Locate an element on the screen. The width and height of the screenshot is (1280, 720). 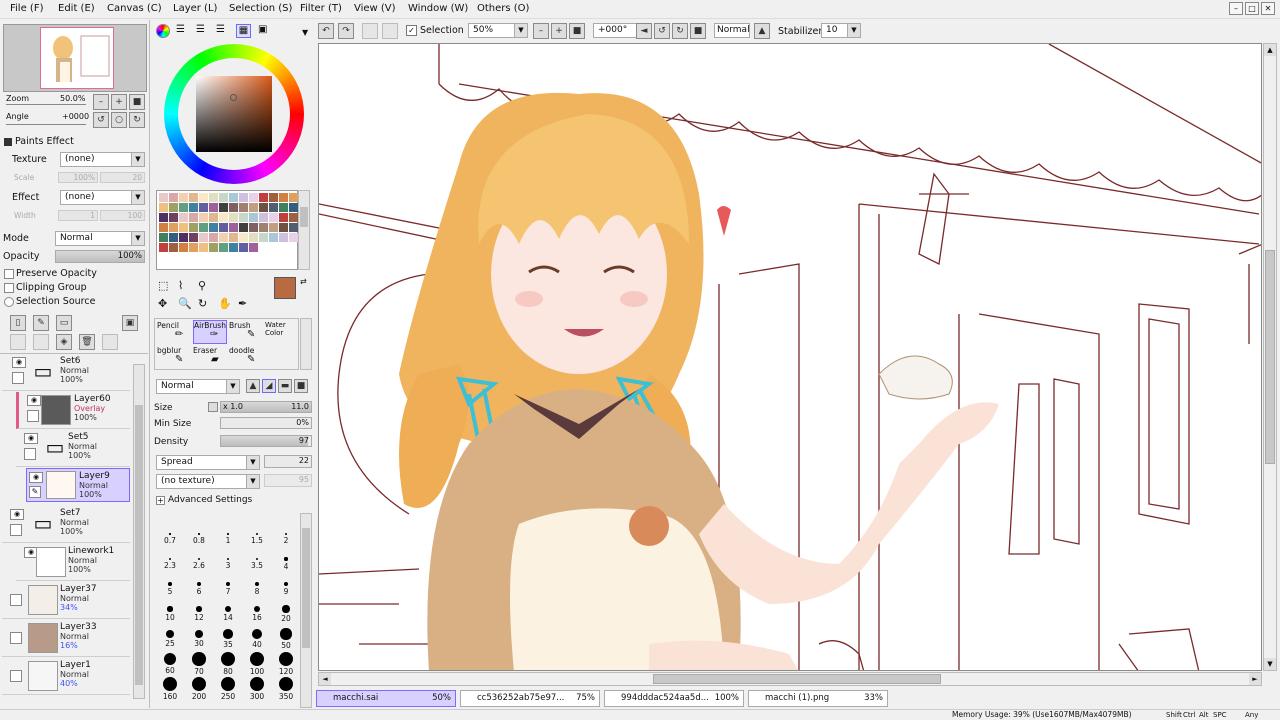
maximize-icon: □ is located at coordinates (1252, 8).